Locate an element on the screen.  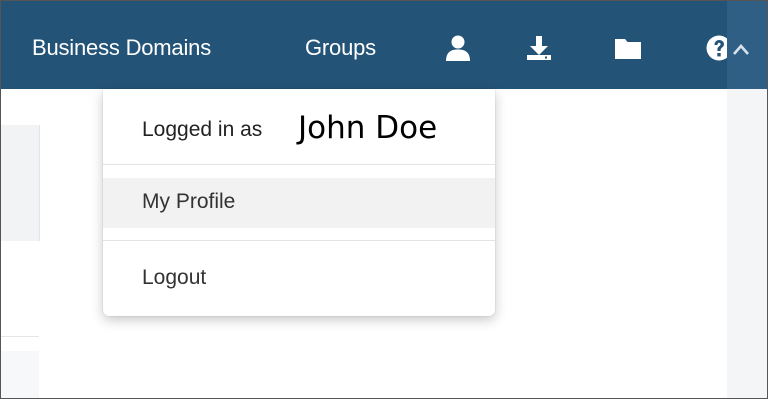
chevron-up-icon is located at coordinates (741, 50).